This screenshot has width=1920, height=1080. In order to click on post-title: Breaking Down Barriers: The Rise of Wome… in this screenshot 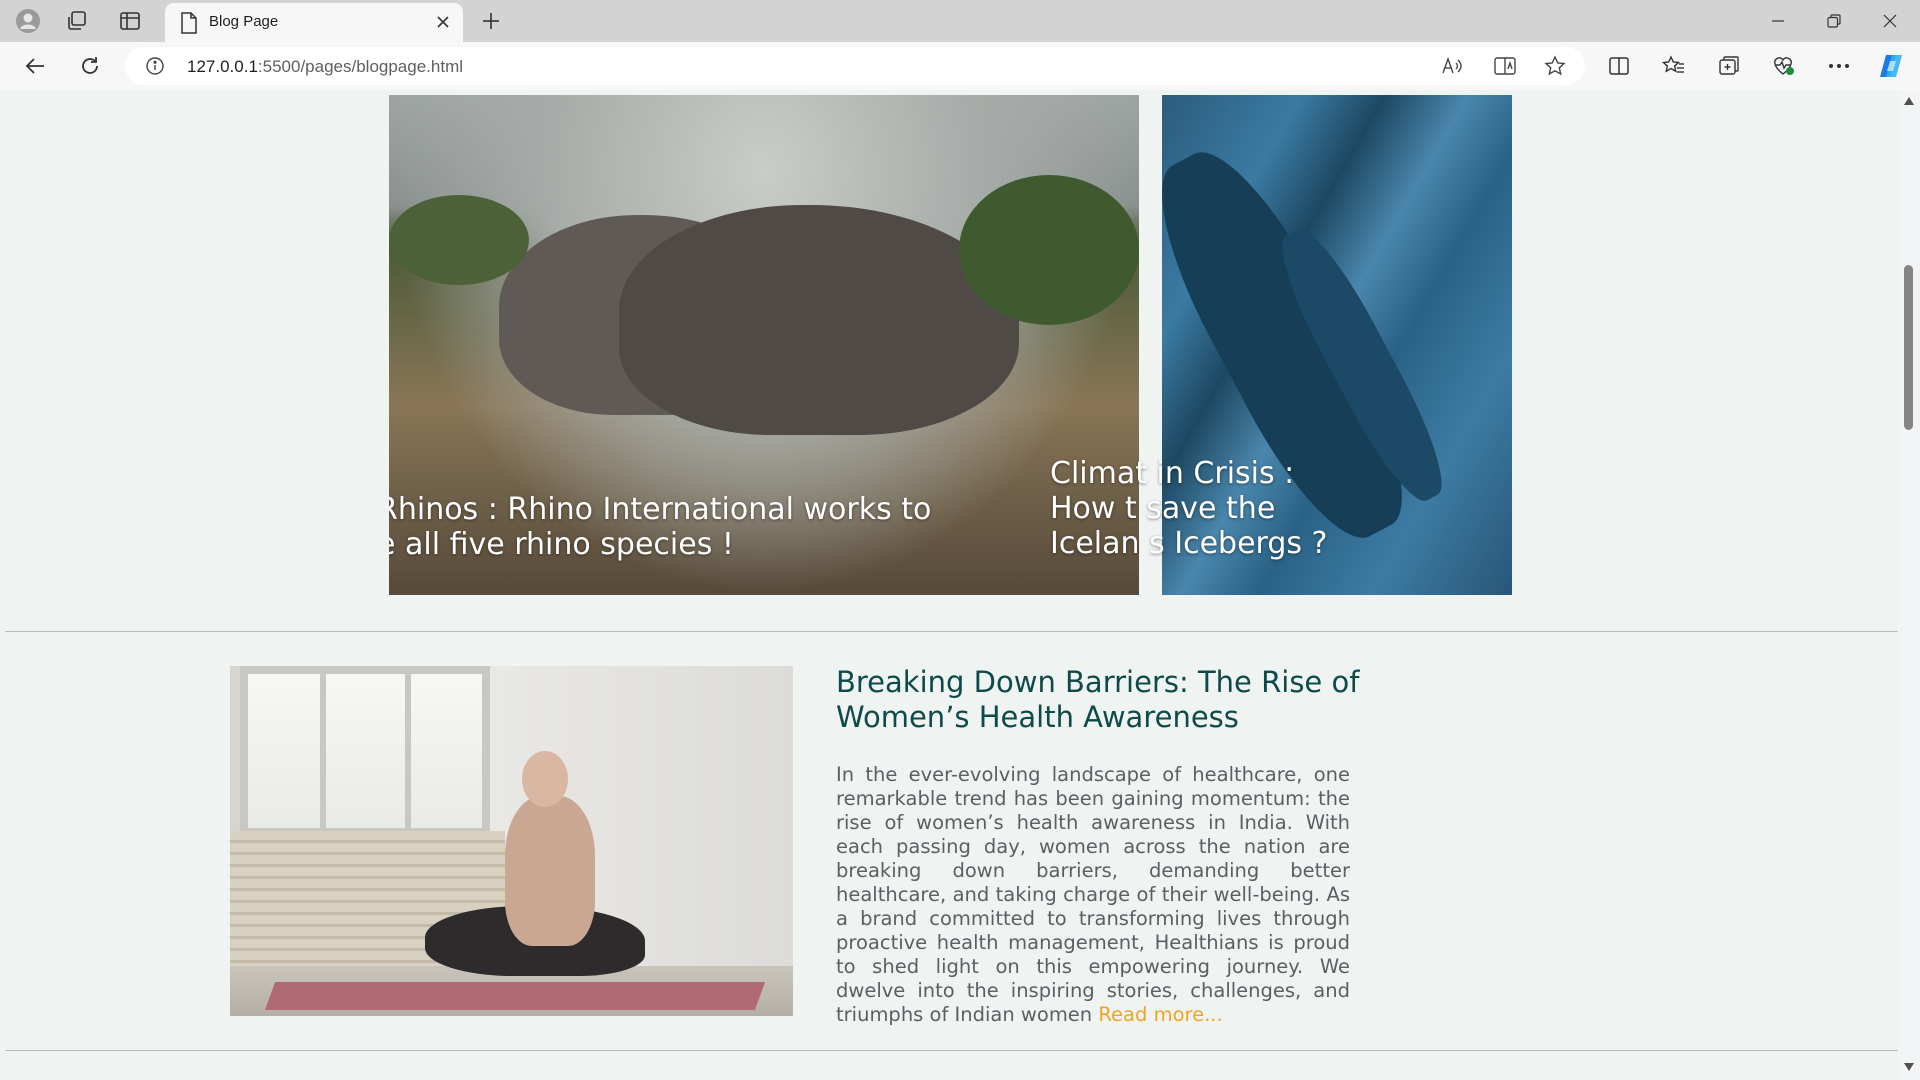, I will do `click(1116, 700)`.